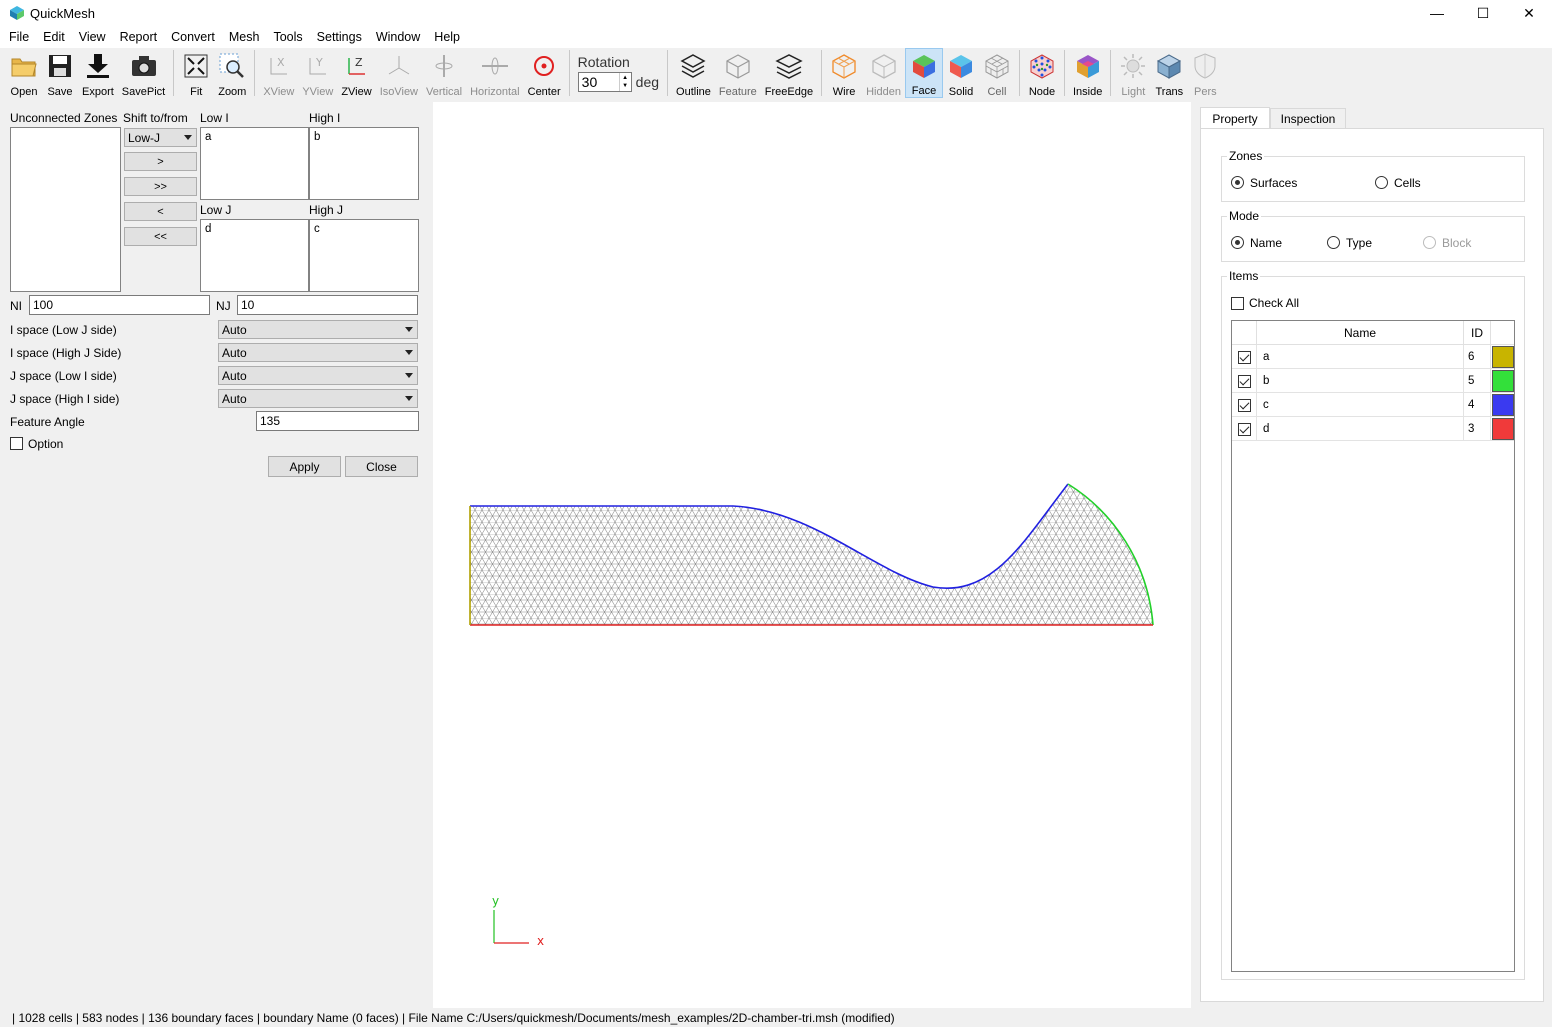 The width and height of the screenshot is (1552, 1027). I want to click on x-axis-view-icon: X, so click(279, 66).